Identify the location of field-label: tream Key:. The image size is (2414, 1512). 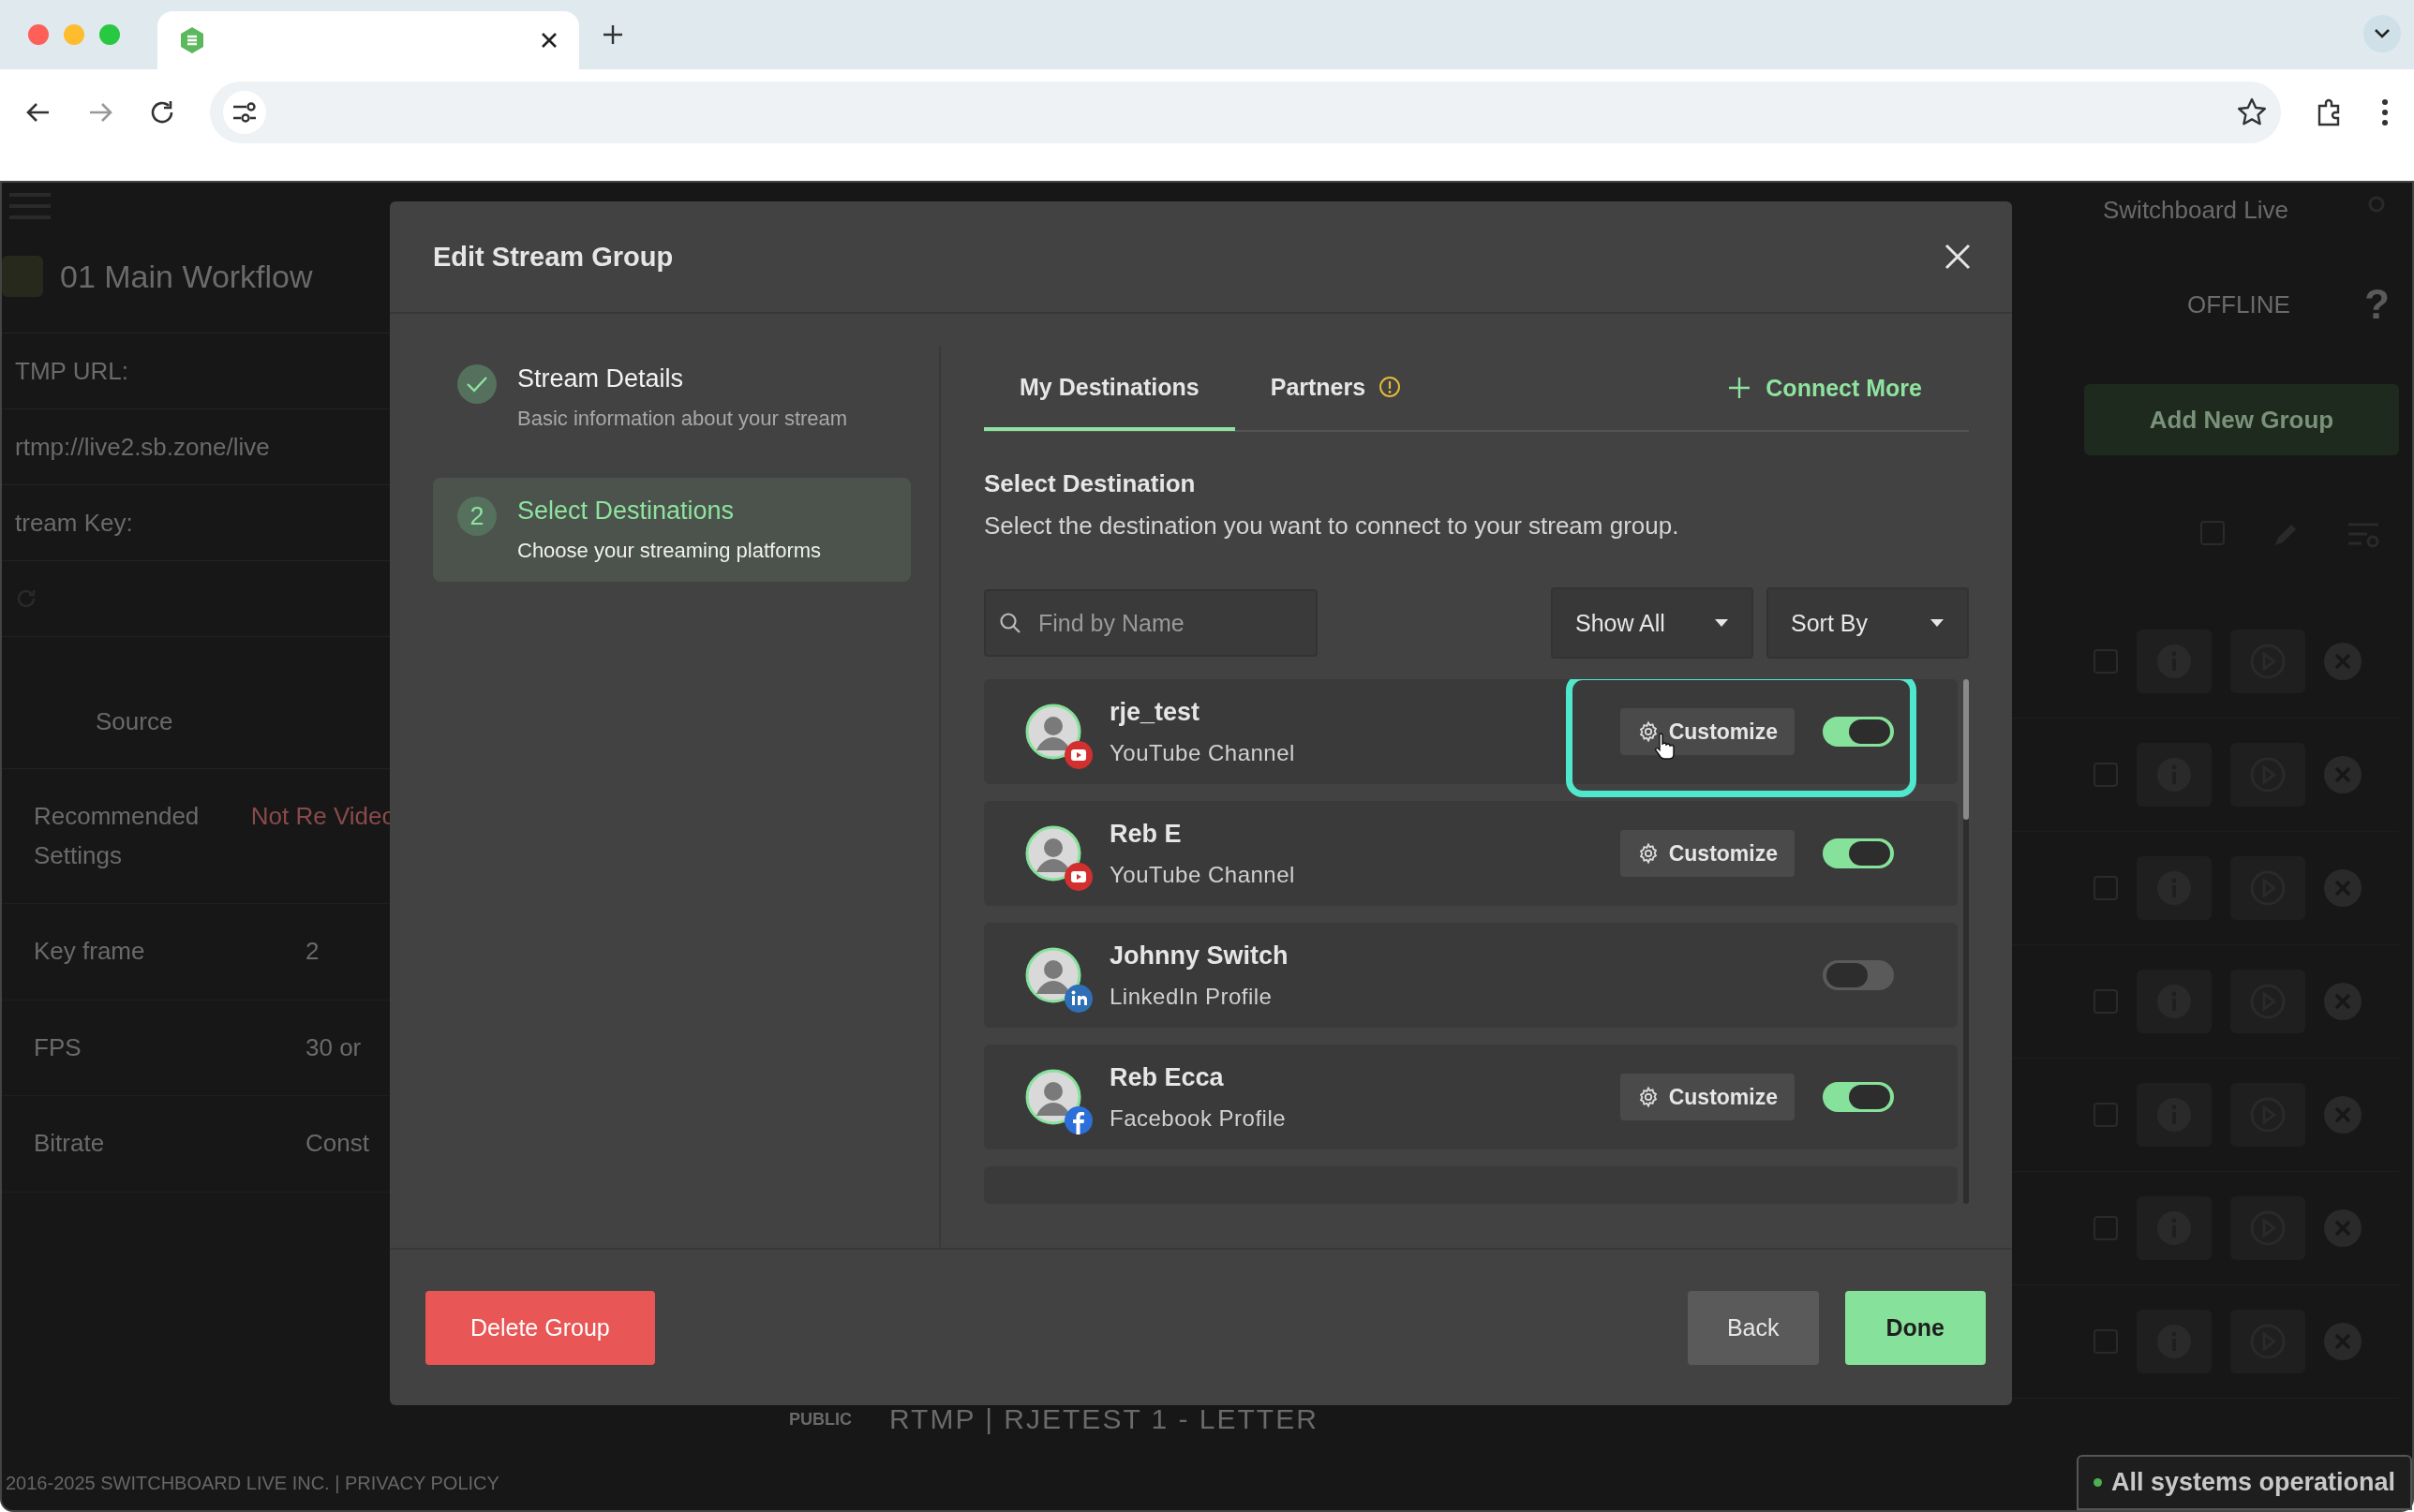
(74, 523).